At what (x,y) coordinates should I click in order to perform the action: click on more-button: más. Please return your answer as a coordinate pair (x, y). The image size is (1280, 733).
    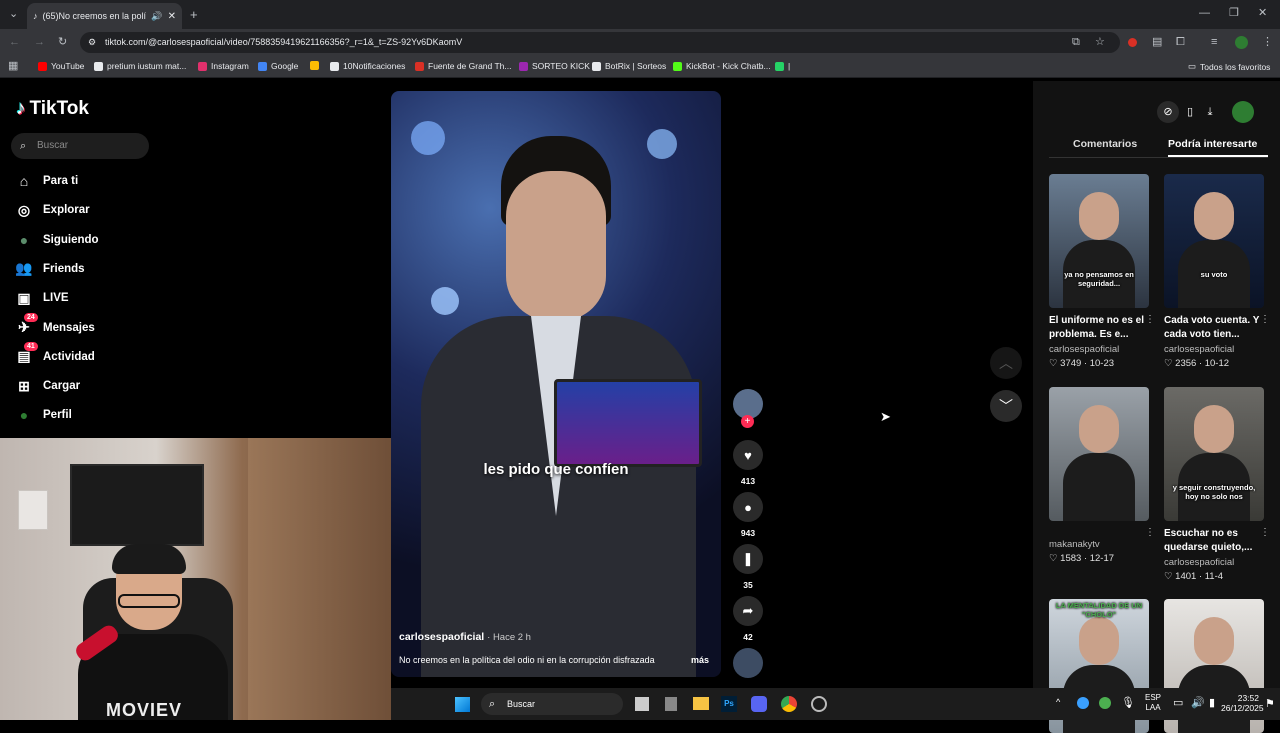
    Looking at the image, I should click on (700, 660).